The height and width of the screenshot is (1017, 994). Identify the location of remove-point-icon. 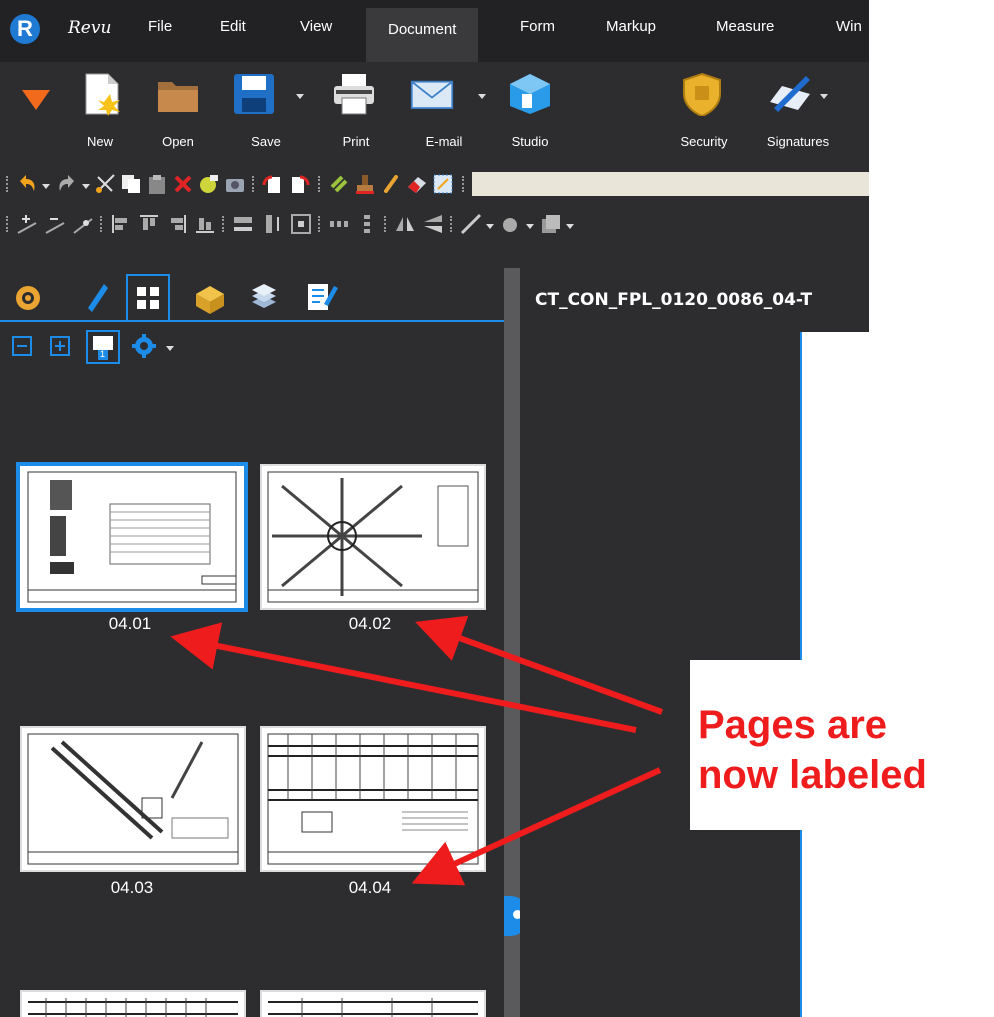
(55, 224).